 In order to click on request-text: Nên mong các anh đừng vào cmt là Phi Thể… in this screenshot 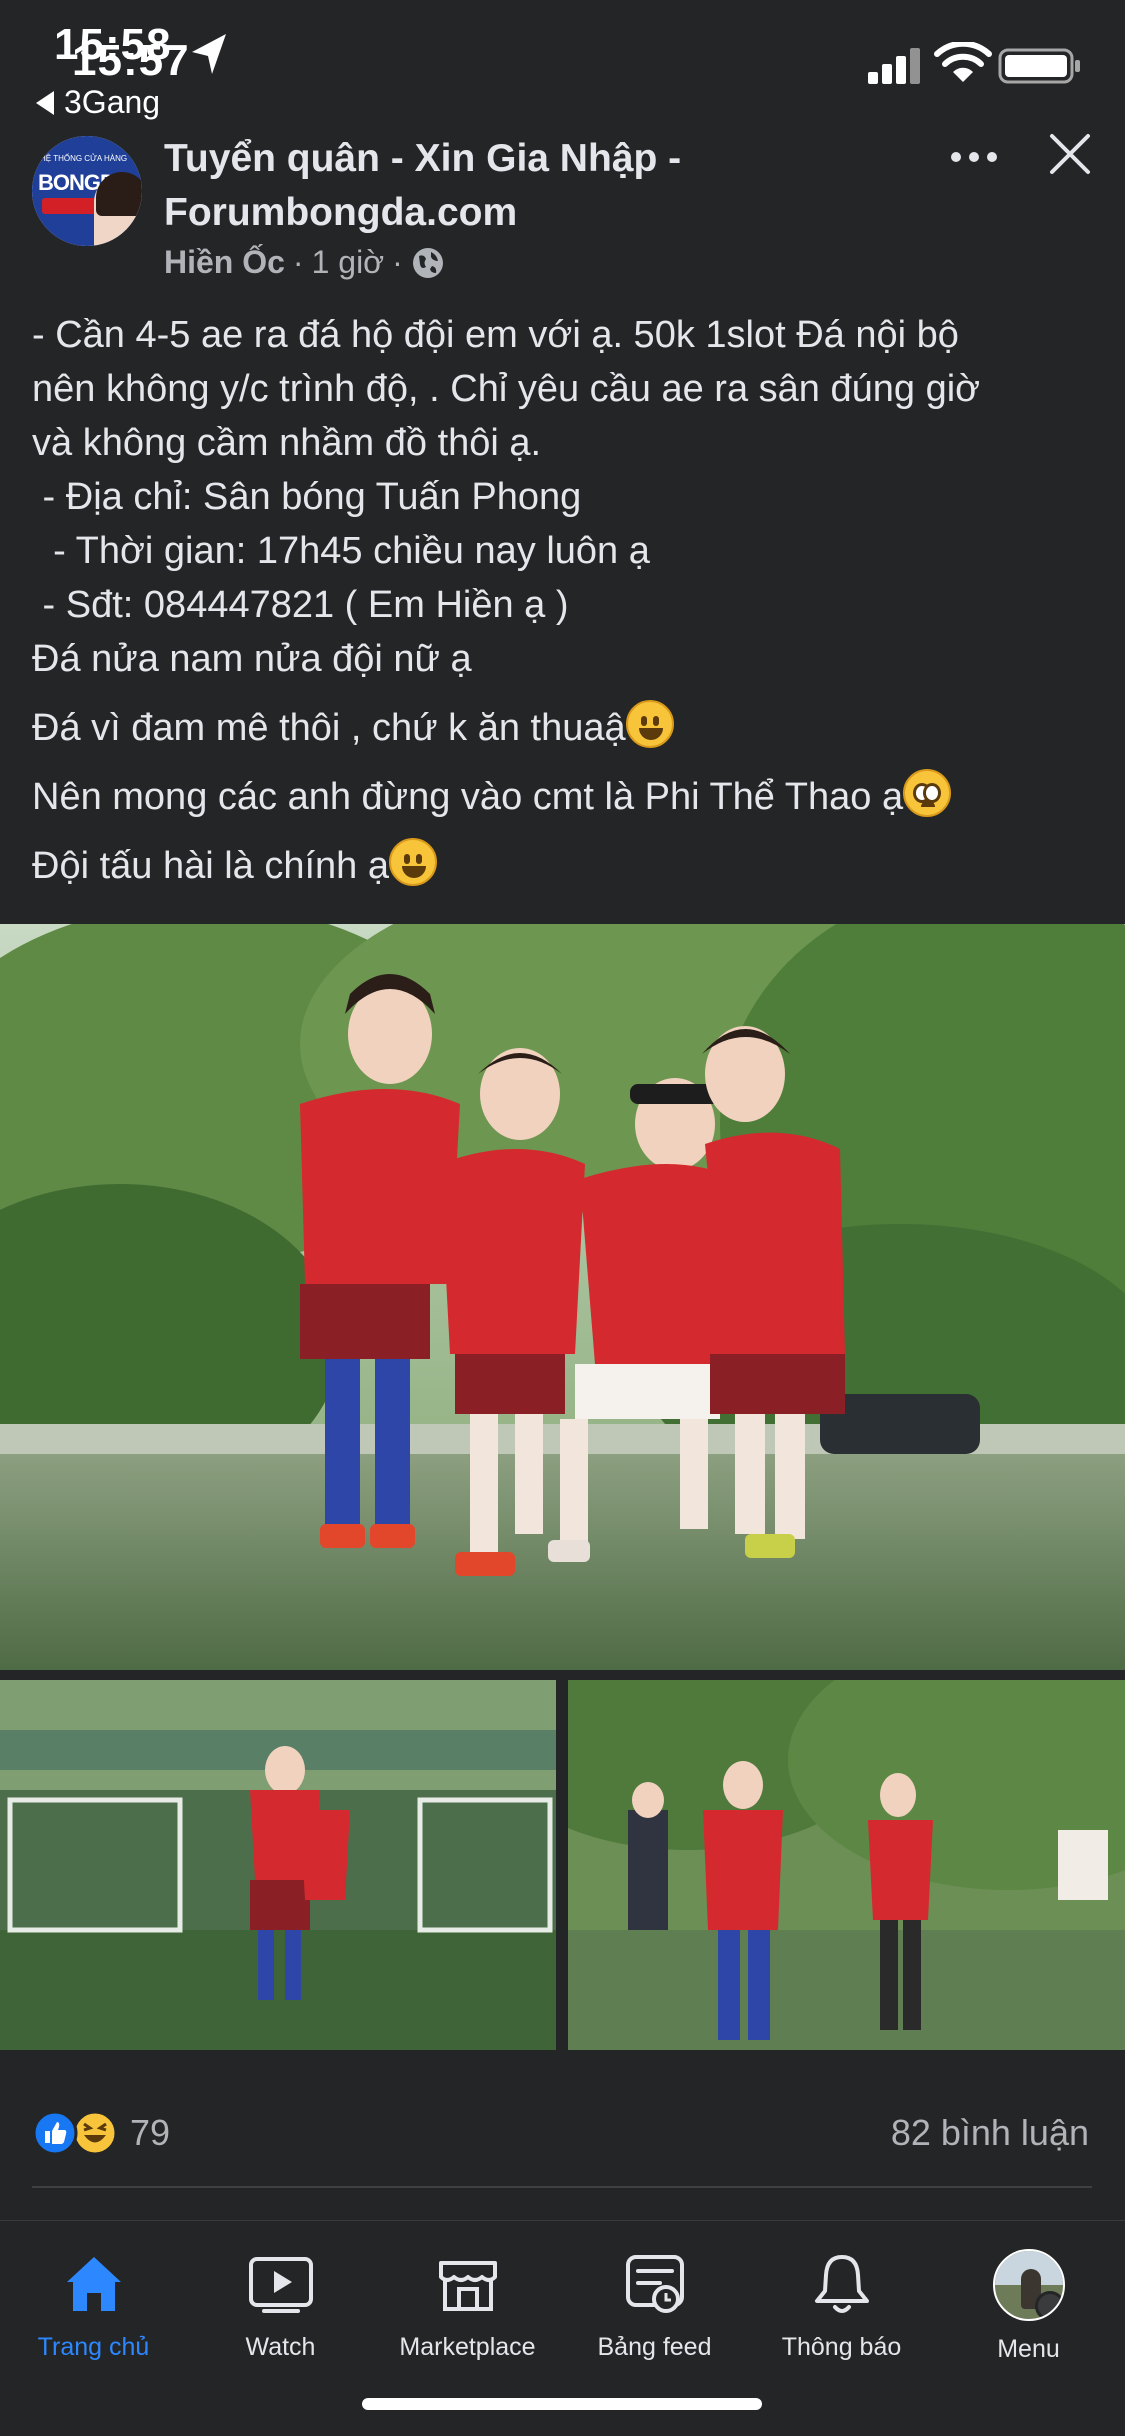, I will do `click(468, 797)`.